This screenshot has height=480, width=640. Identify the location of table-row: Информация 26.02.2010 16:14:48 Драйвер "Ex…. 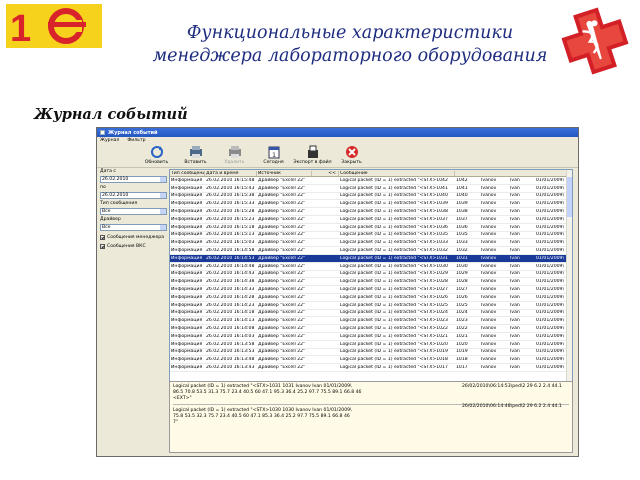
(371, 267).